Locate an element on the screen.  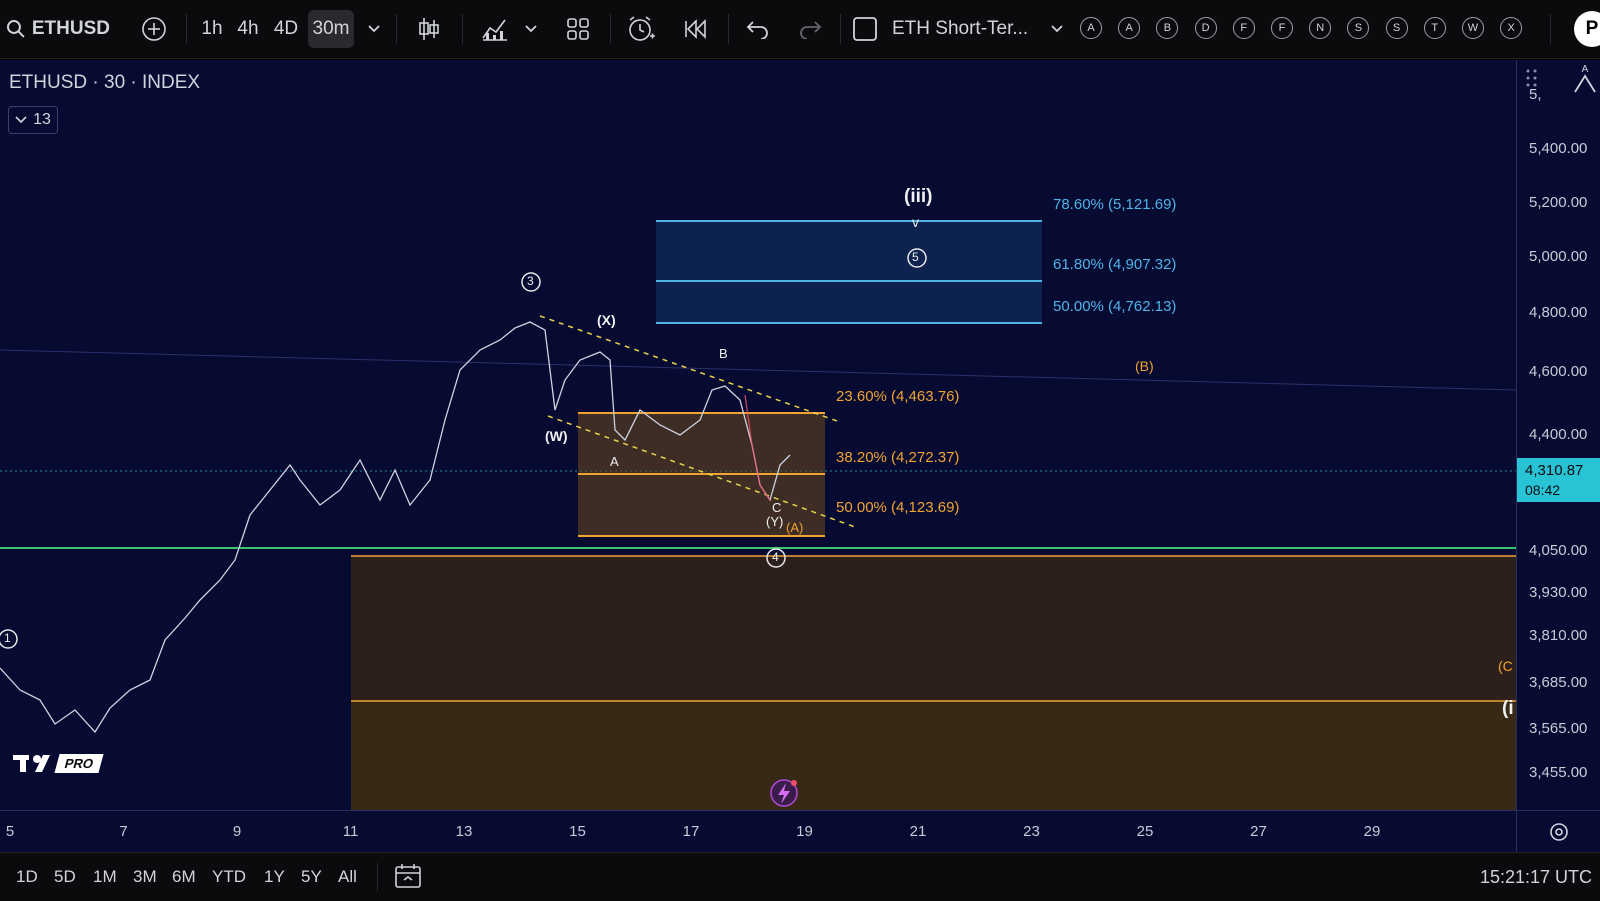
alert-dot is located at coordinates (794, 783).